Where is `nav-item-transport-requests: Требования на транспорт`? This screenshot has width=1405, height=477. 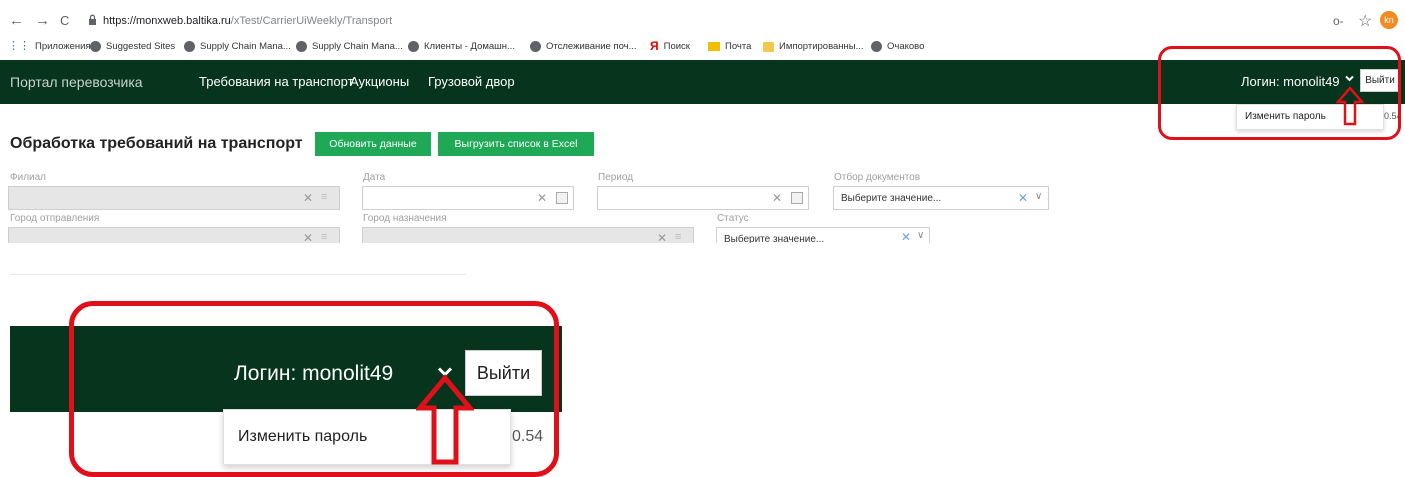
nav-item-transport-requests: Требования на транспорт is located at coordinates (276, 81).